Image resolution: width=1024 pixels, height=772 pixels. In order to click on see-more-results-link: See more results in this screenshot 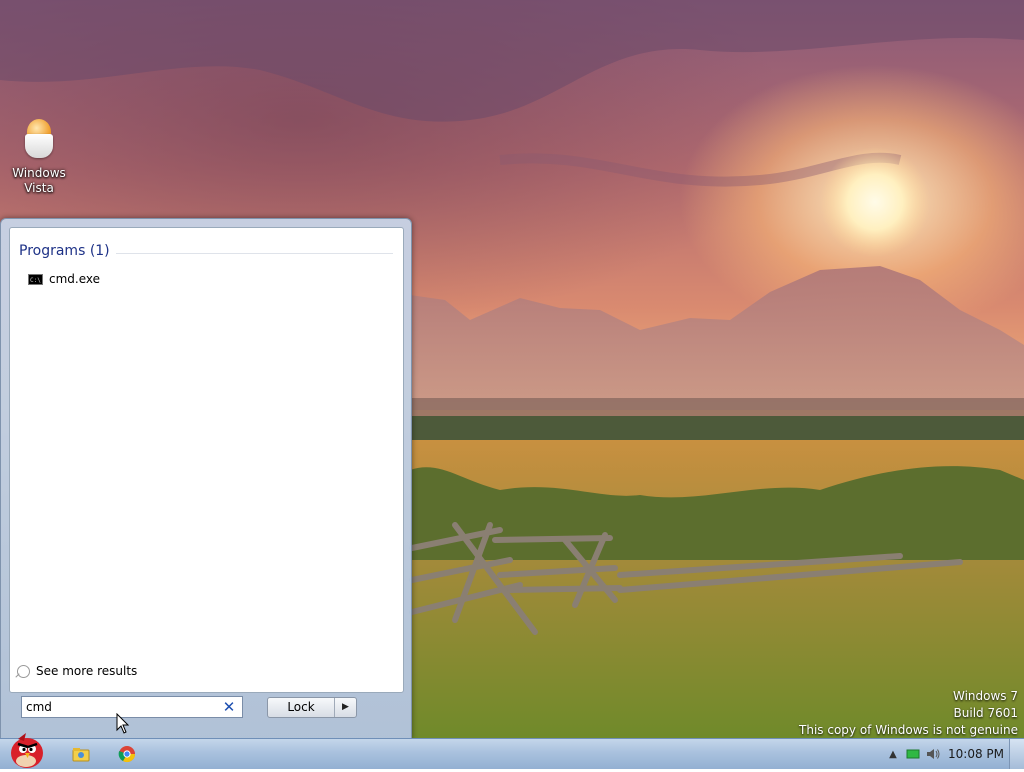, I will do `click(77, 671)`.